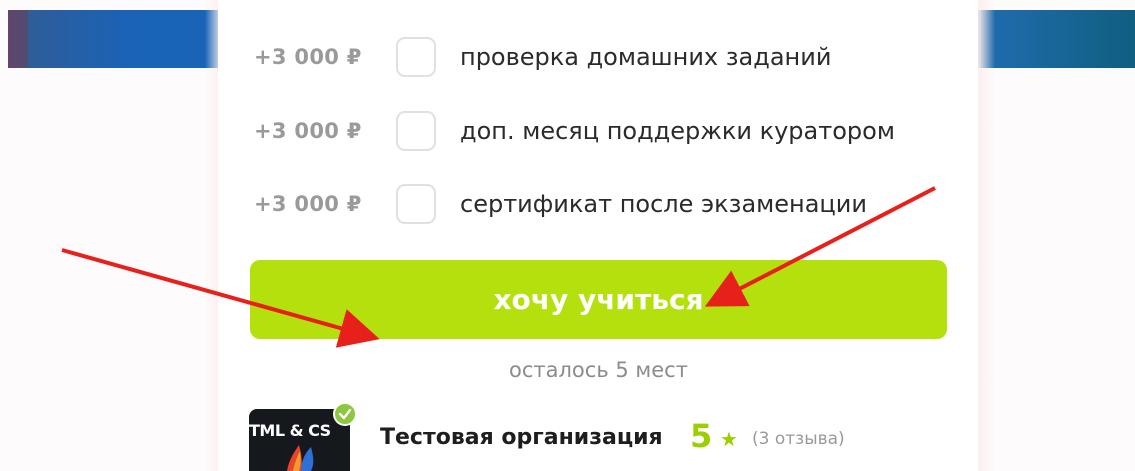 This screenshot has height=471, width=1135. I want to click on seats-left-text: осталось 5 мест, so click(598, 370).